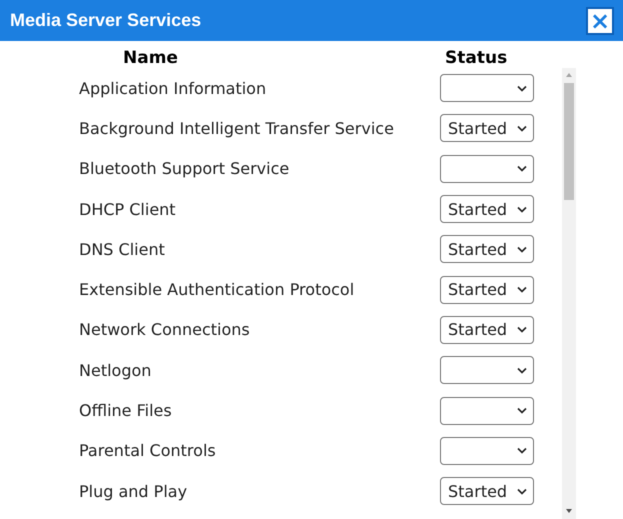 The width and height of the screenshot is (623, 519). I want to click on service-name: DHCP Client, so click(128, 209).